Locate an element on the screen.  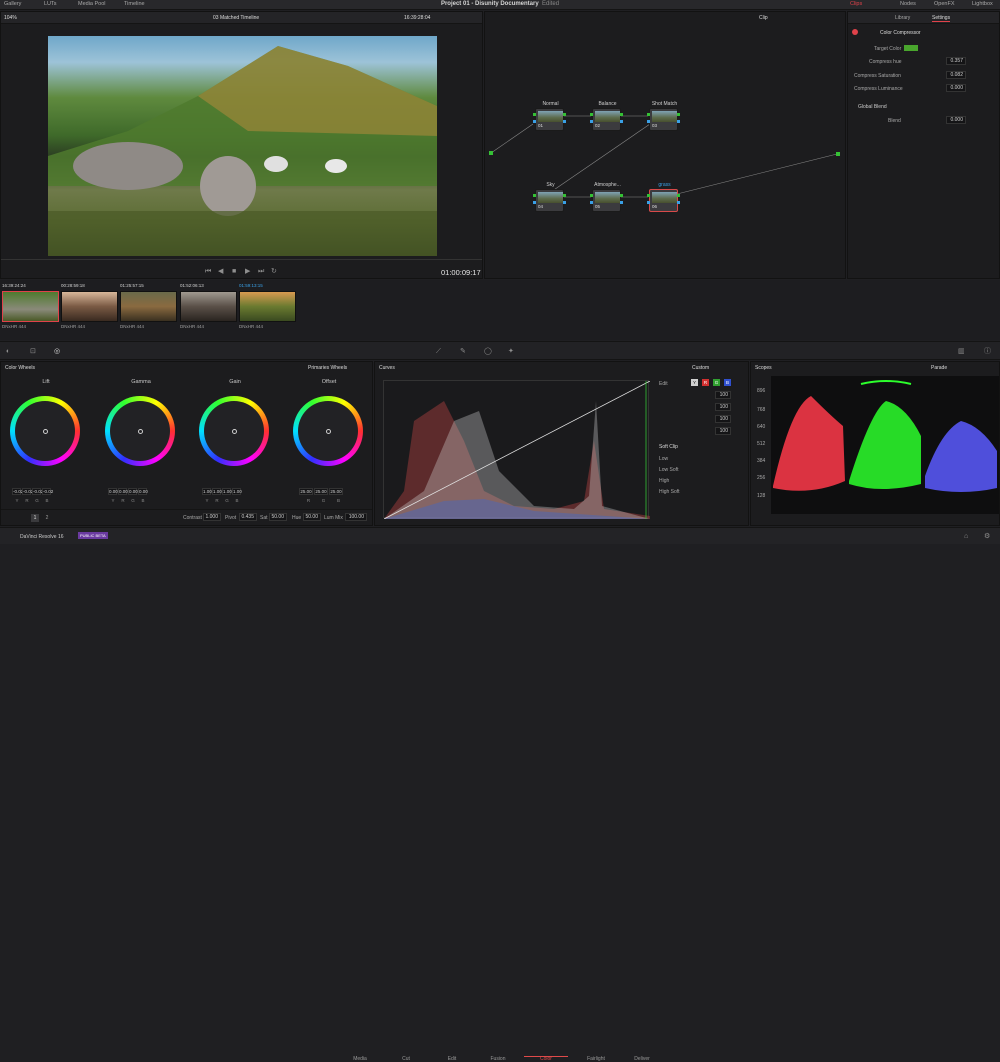
offset-b: 25.00 is located at coordinates (336, 491).